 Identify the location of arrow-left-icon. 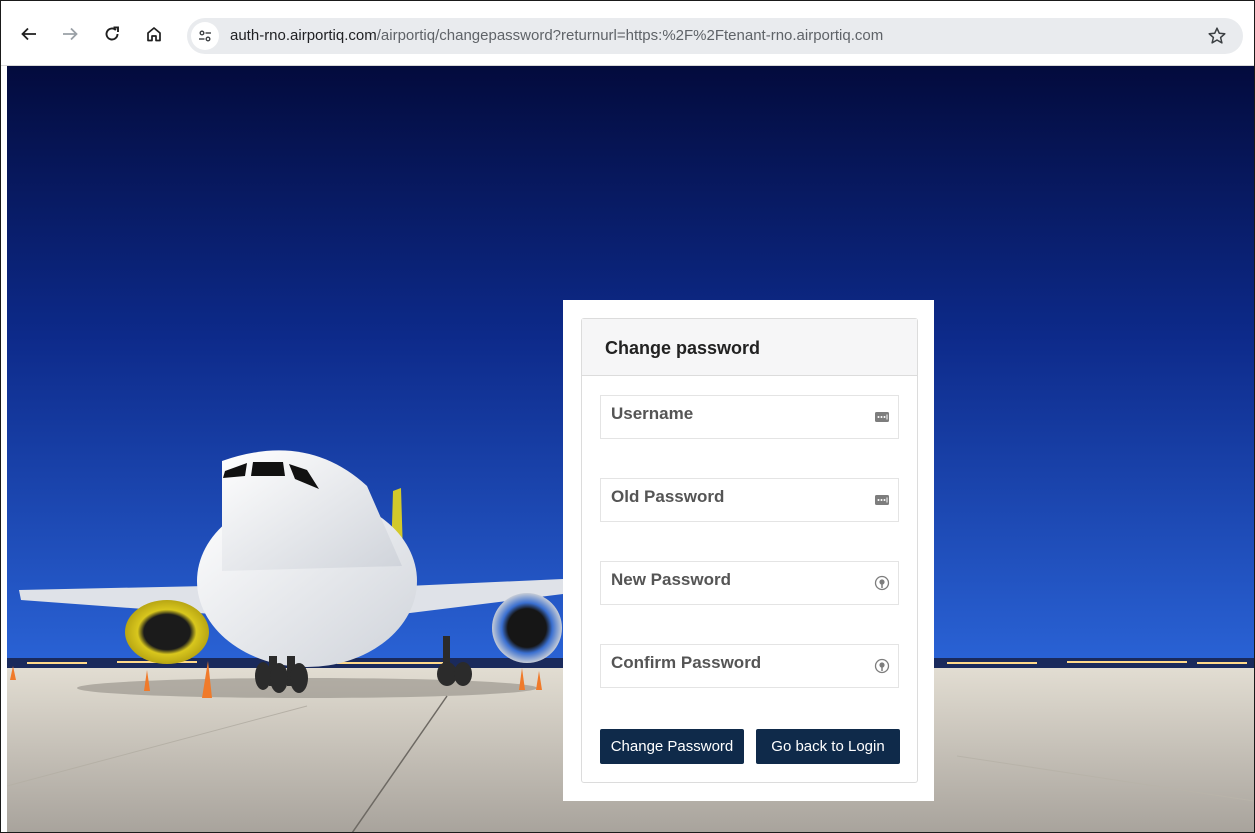
(28, 34).